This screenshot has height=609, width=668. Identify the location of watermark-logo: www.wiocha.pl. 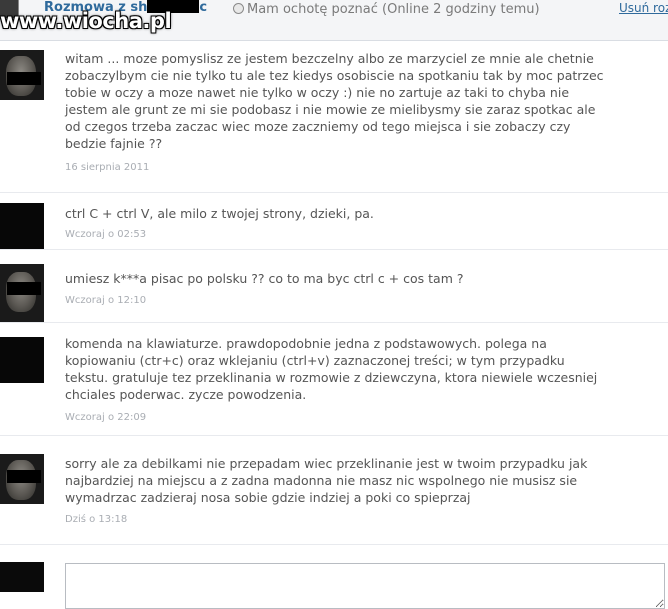
(86, 21).